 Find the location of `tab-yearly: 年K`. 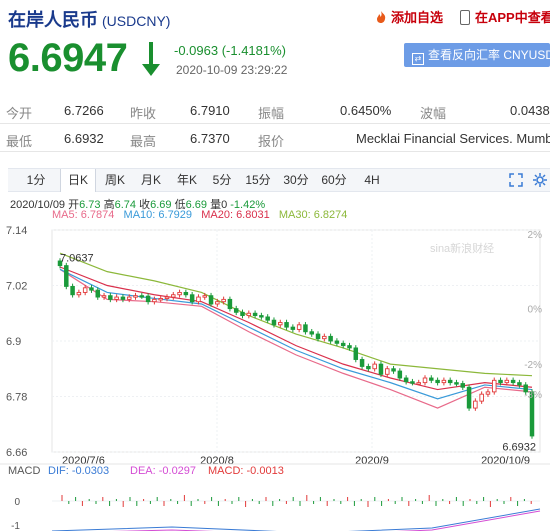

tab-yearly: 年K is located at coordinates (187, 180).